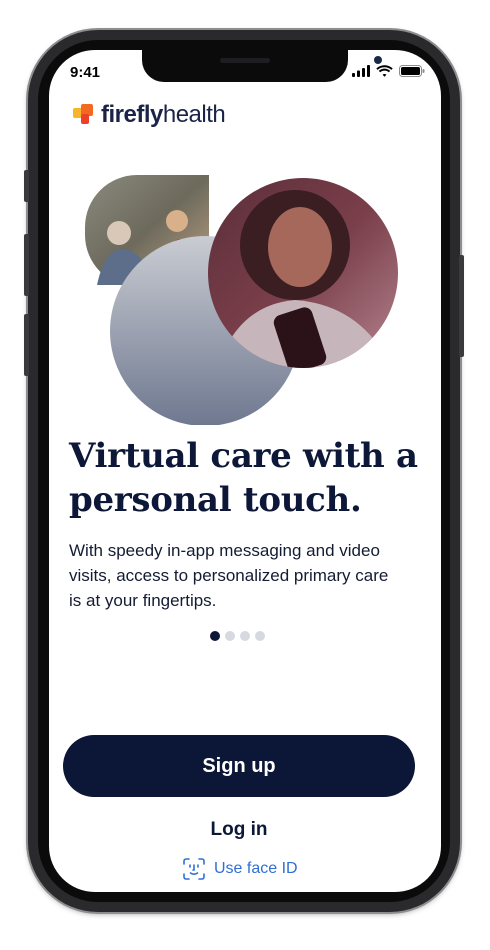 This screenshot has height=950, width=490. Describe the element at coordinates (245, 60) in the screenshot. I see `speaker-grill` at that location.